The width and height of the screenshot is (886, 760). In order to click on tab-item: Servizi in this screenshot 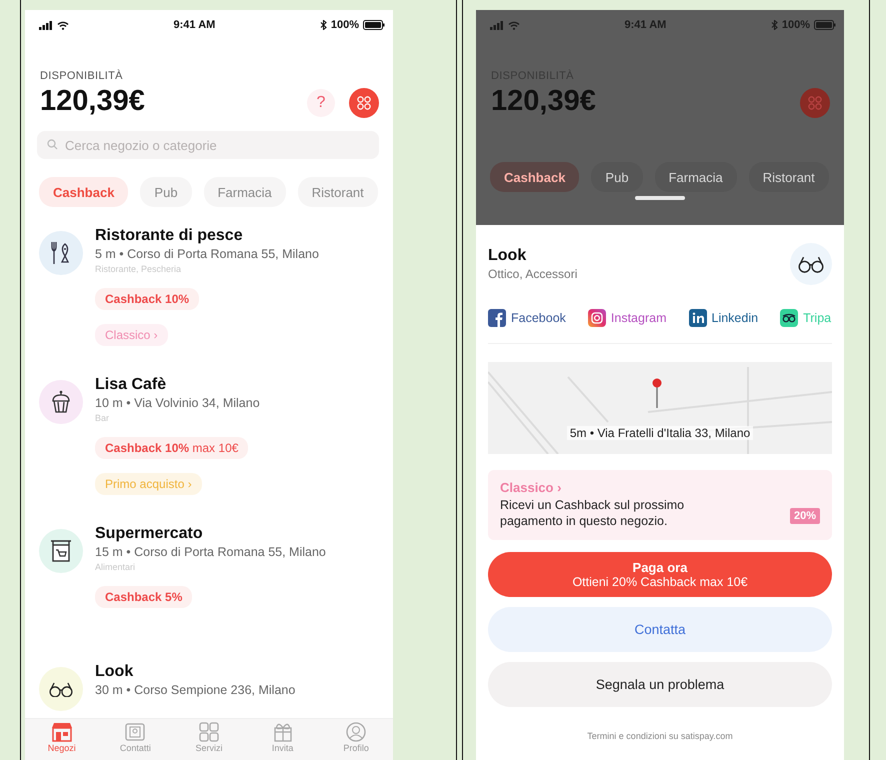, I will do `click(208, 741)`.